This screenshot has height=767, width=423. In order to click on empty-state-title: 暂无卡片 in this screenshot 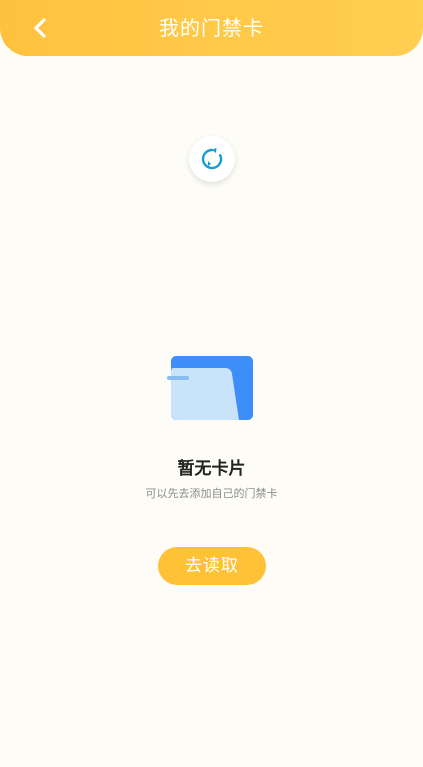, I will do `click(211, 469)`.